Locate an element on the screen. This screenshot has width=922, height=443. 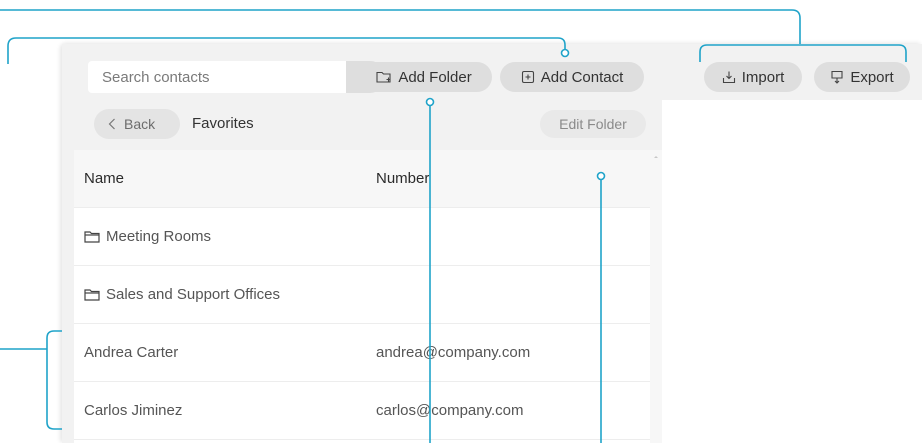
export-icon is located at coordinates (837, 77).